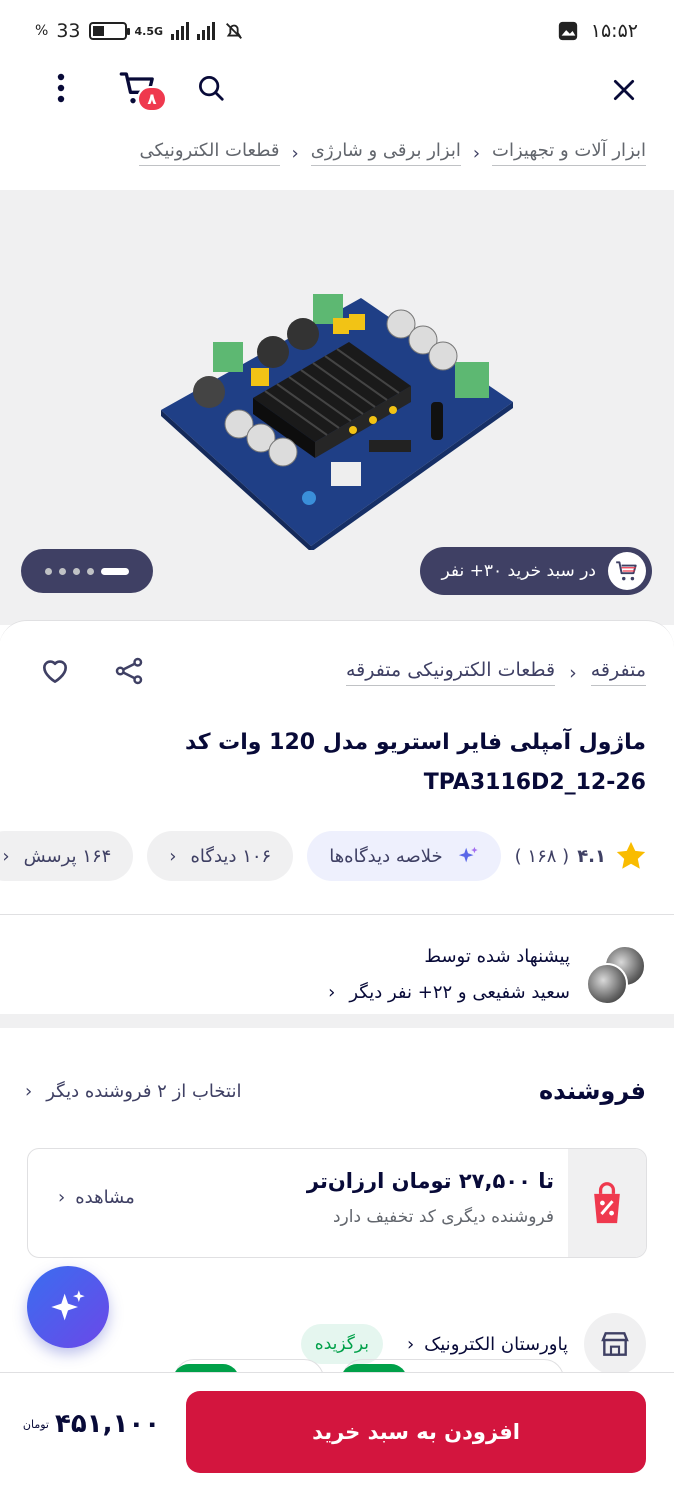 This screenshot has width=675, height=1500. I want to click on close-icon, so click(625, 90).